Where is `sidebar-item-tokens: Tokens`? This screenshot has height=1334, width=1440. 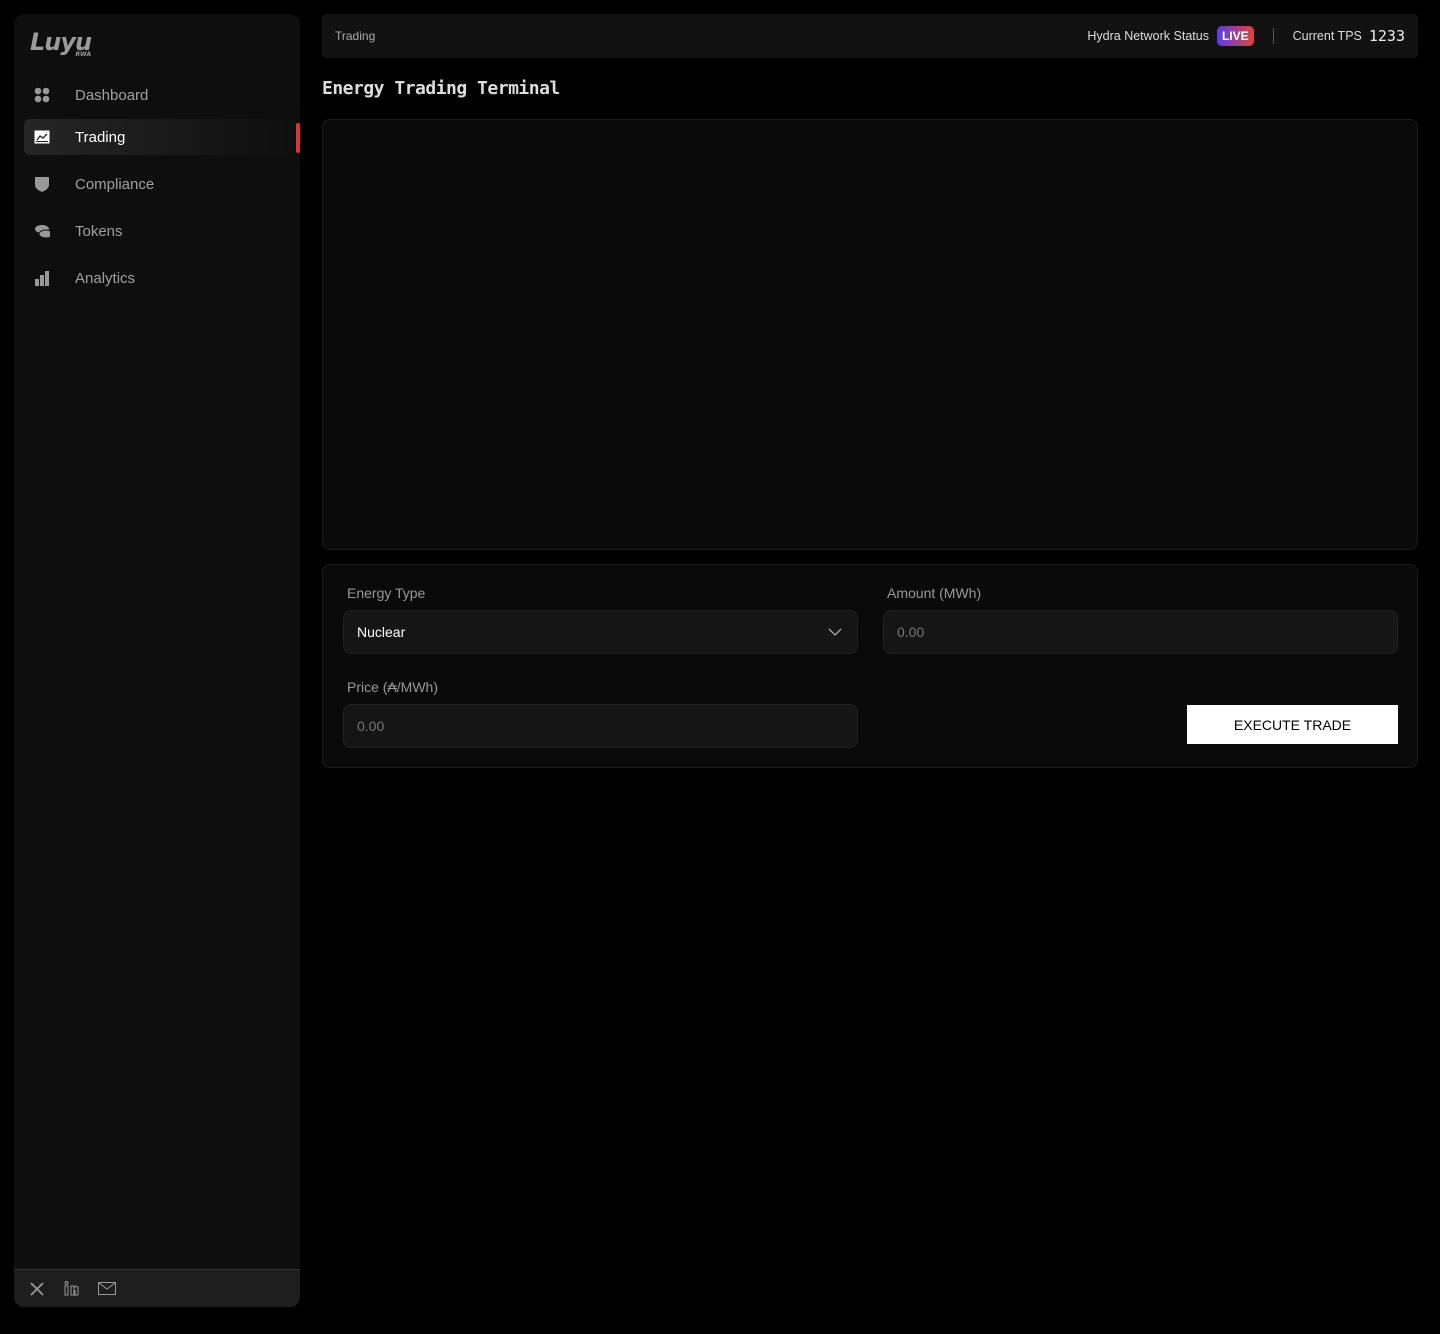
sidebar-item-tokens: Tokens is located at coordinates (162, 231).